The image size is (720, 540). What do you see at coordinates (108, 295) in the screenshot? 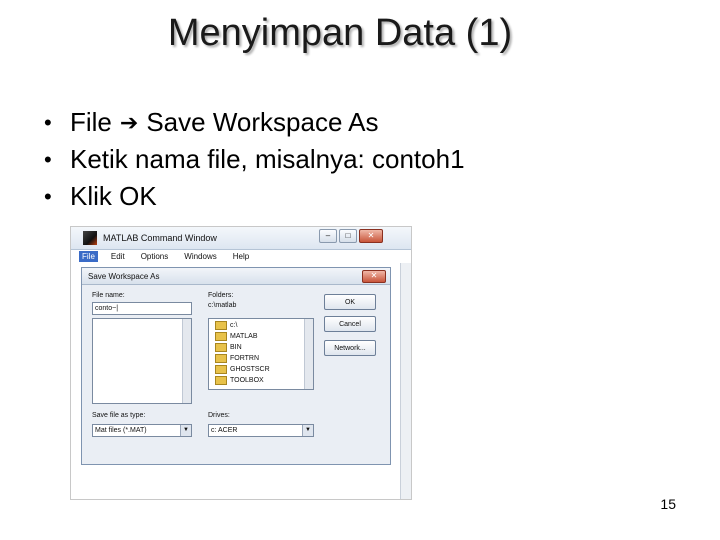
I see `file-name-label: File name:` at bounding box center [108, 295].